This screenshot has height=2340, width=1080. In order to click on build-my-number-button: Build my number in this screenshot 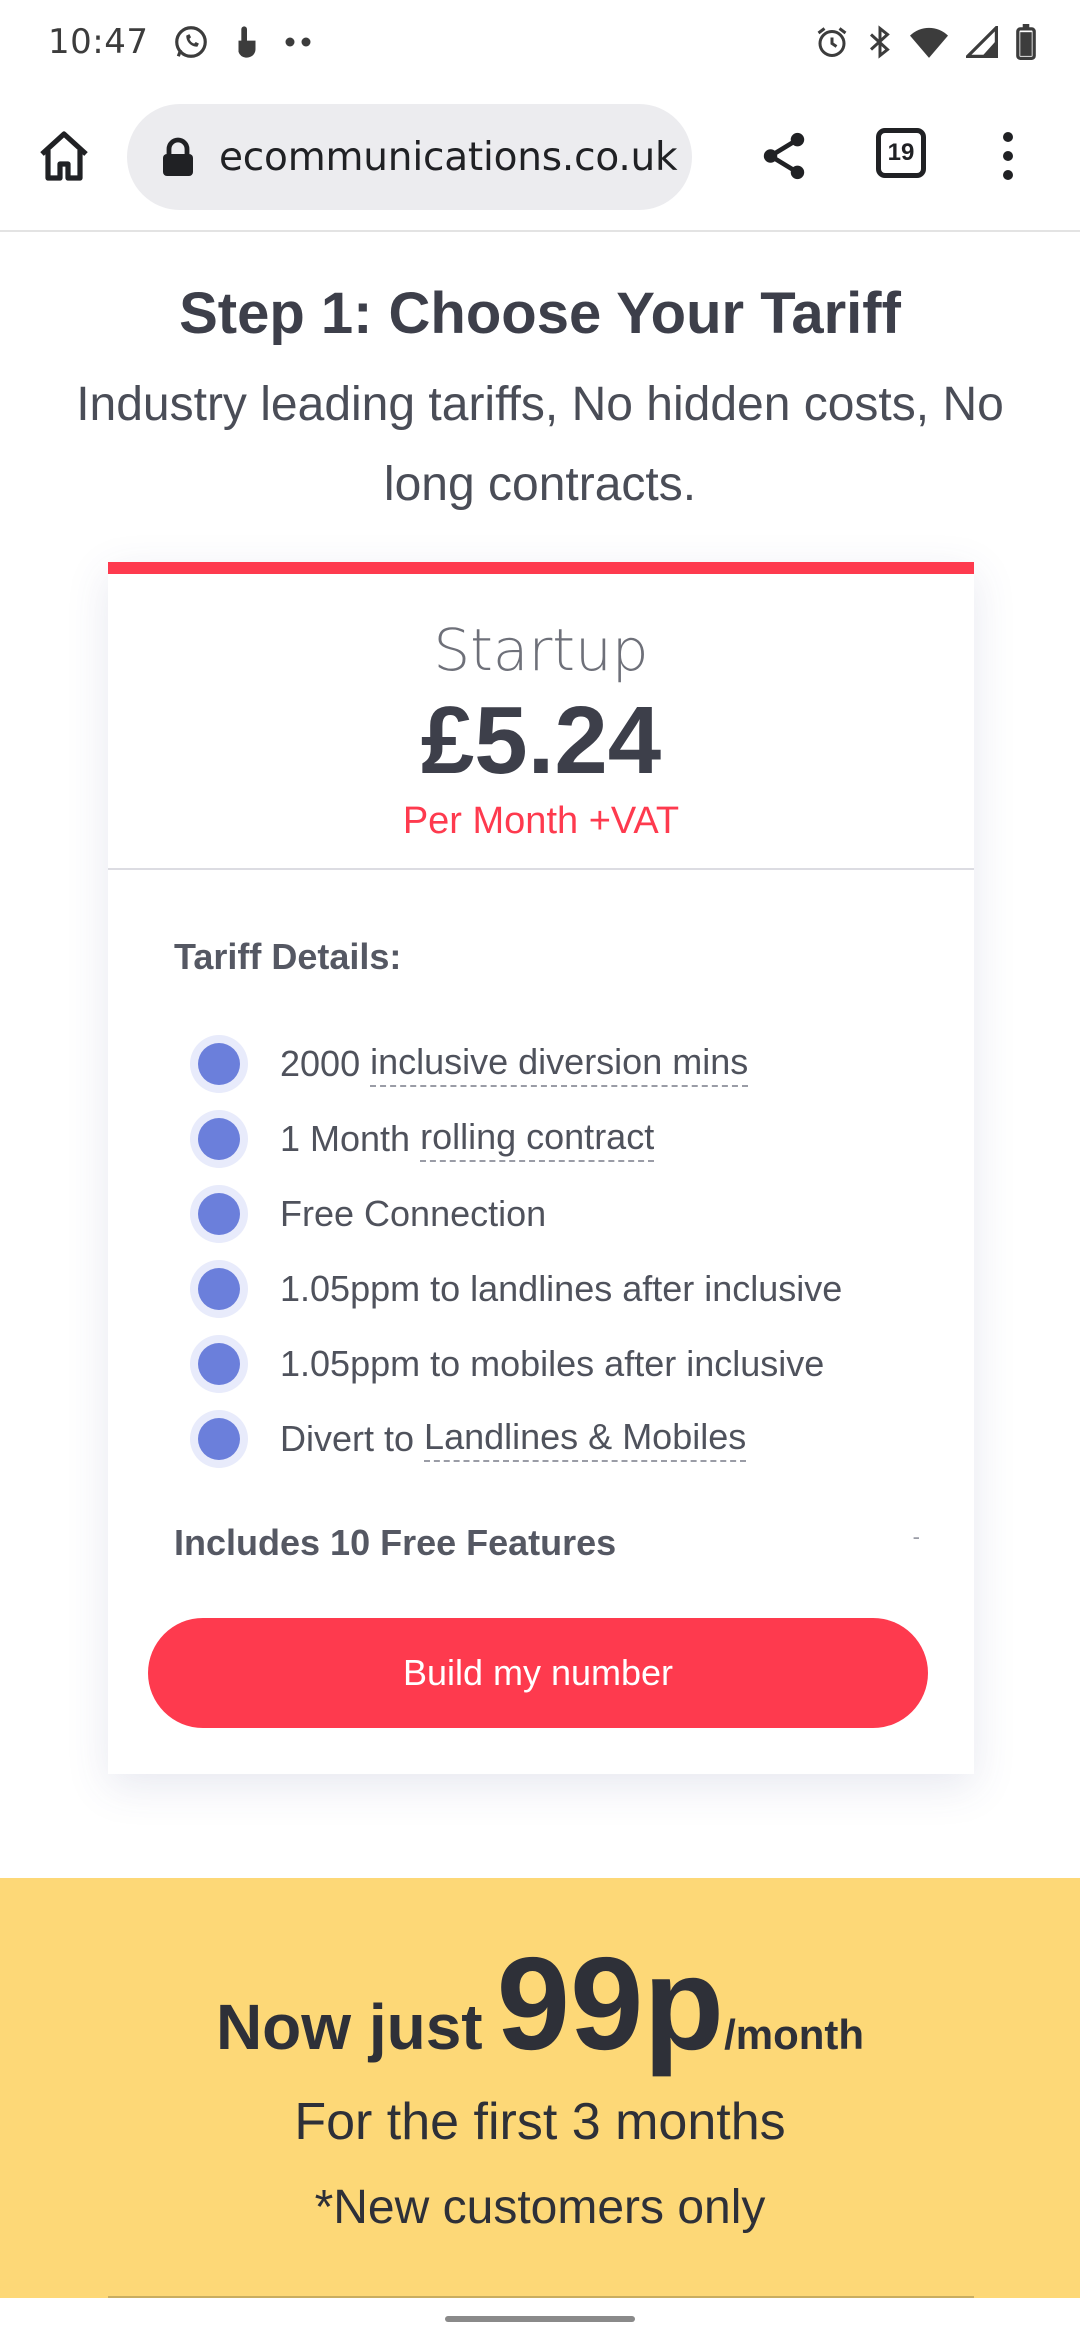, I will do `click(538, 1673)`.